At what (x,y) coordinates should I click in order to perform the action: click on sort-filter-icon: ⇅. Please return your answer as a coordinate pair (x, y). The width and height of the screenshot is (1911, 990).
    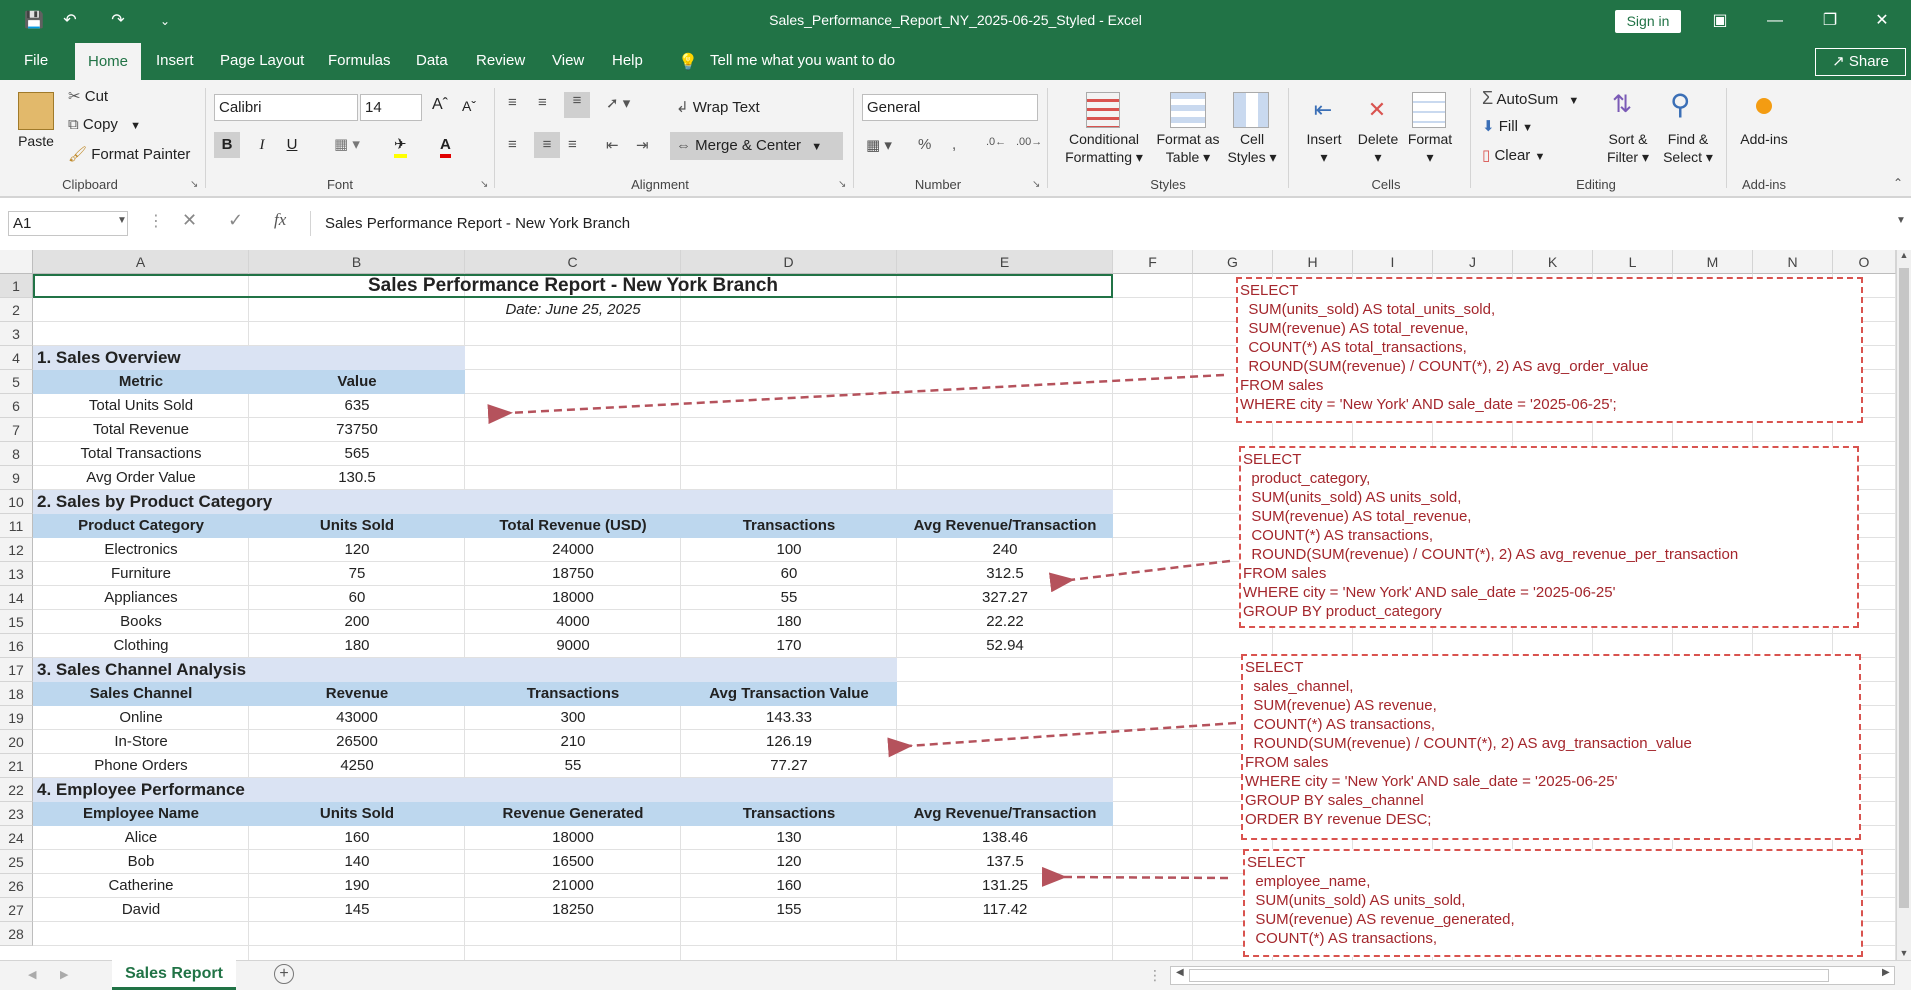
    Looking at the image, I should click on (1622, 104).